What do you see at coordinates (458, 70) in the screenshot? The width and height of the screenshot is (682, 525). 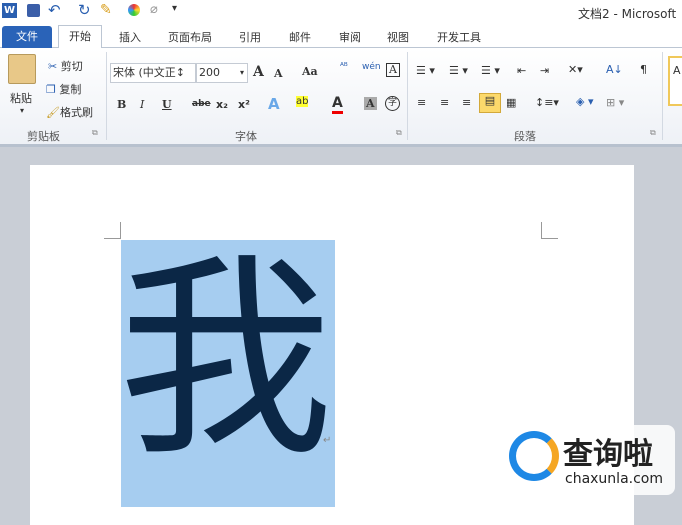 I see `numbering-icon: ☰ ▾` at bounding box center [458, 70].